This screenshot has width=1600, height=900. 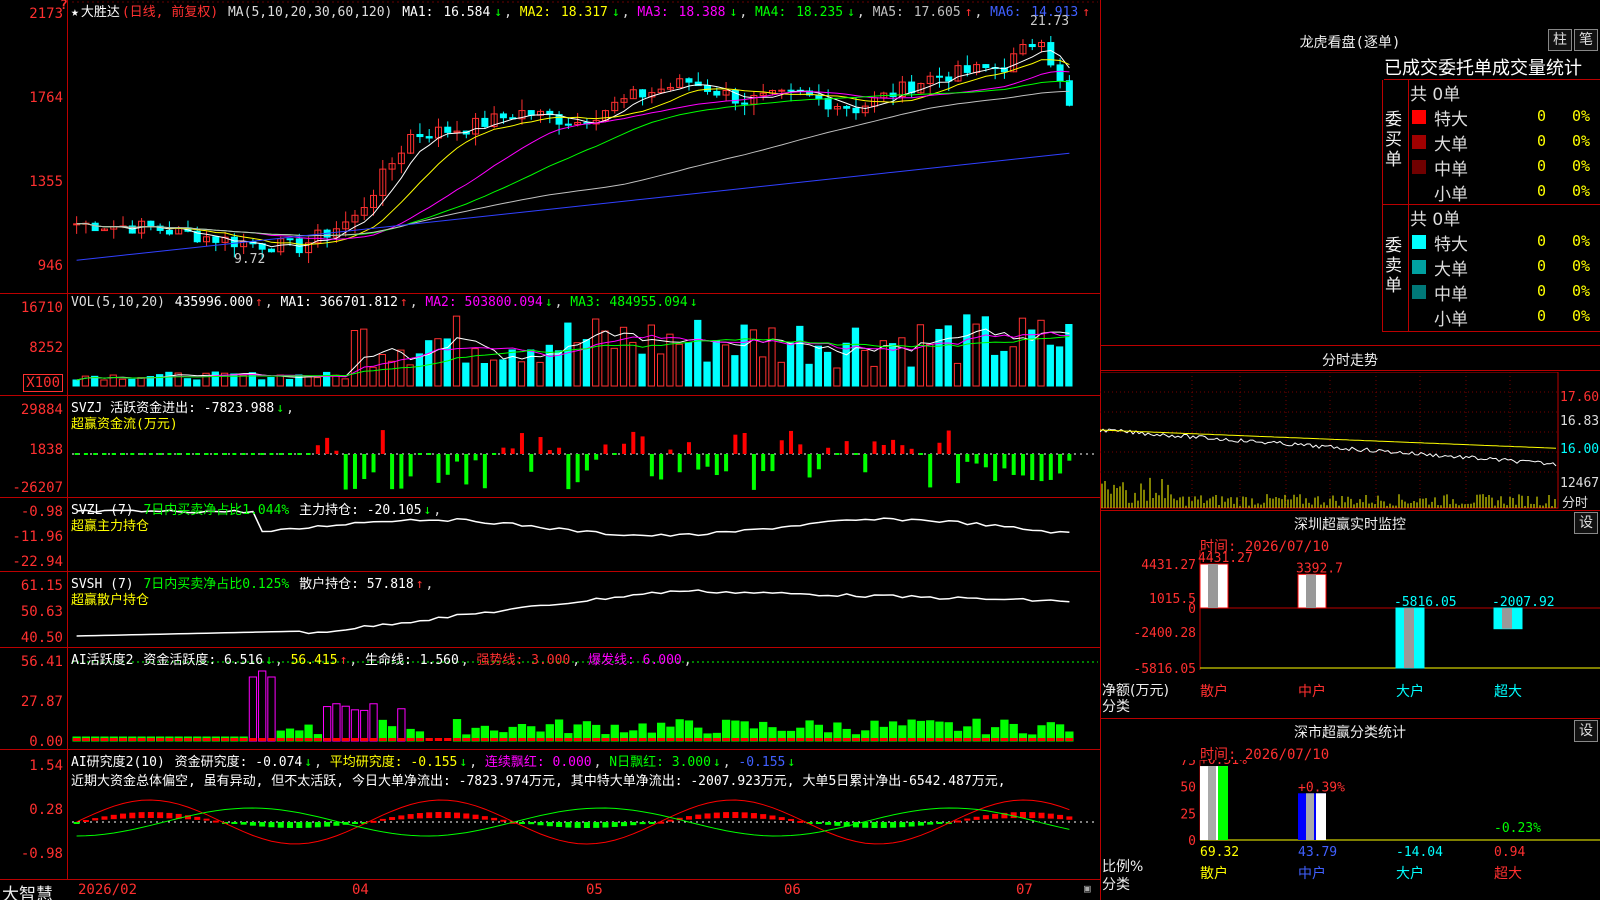 I want to click on svsh-desc: 超赢散户持仓, so click(x=110, y=600).